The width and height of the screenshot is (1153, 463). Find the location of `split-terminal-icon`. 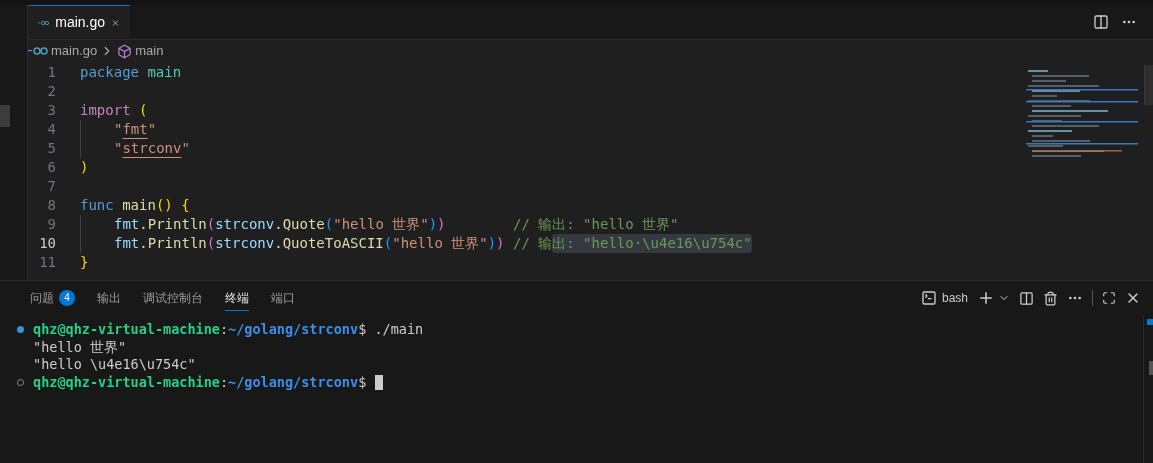

split-terminal-icon is located at coordinates (1026, 298).